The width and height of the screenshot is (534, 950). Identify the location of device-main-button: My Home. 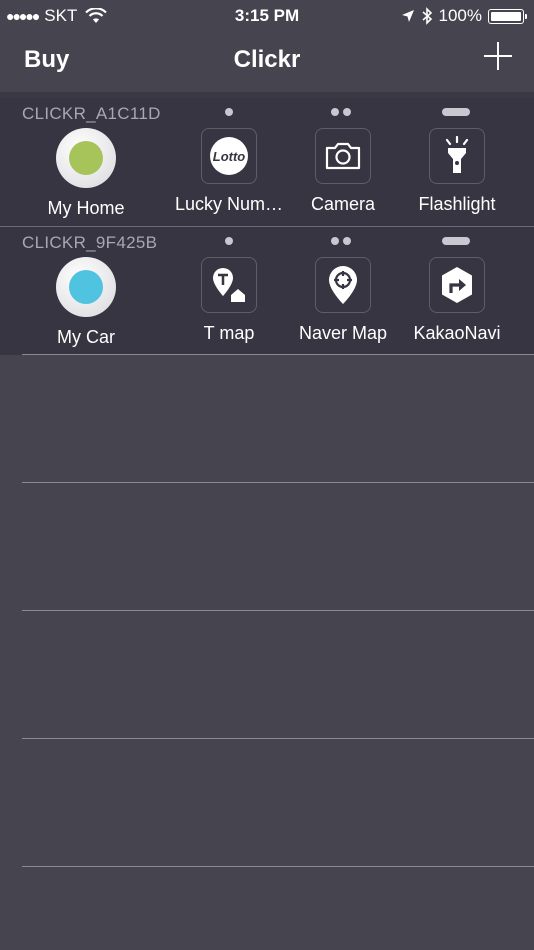
(86, 173).